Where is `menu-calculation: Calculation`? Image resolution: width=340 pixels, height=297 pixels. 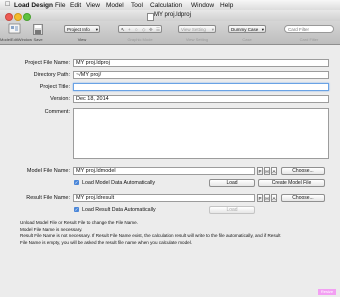
menu-calculation: Calculation is located at coordinates (166, 5).